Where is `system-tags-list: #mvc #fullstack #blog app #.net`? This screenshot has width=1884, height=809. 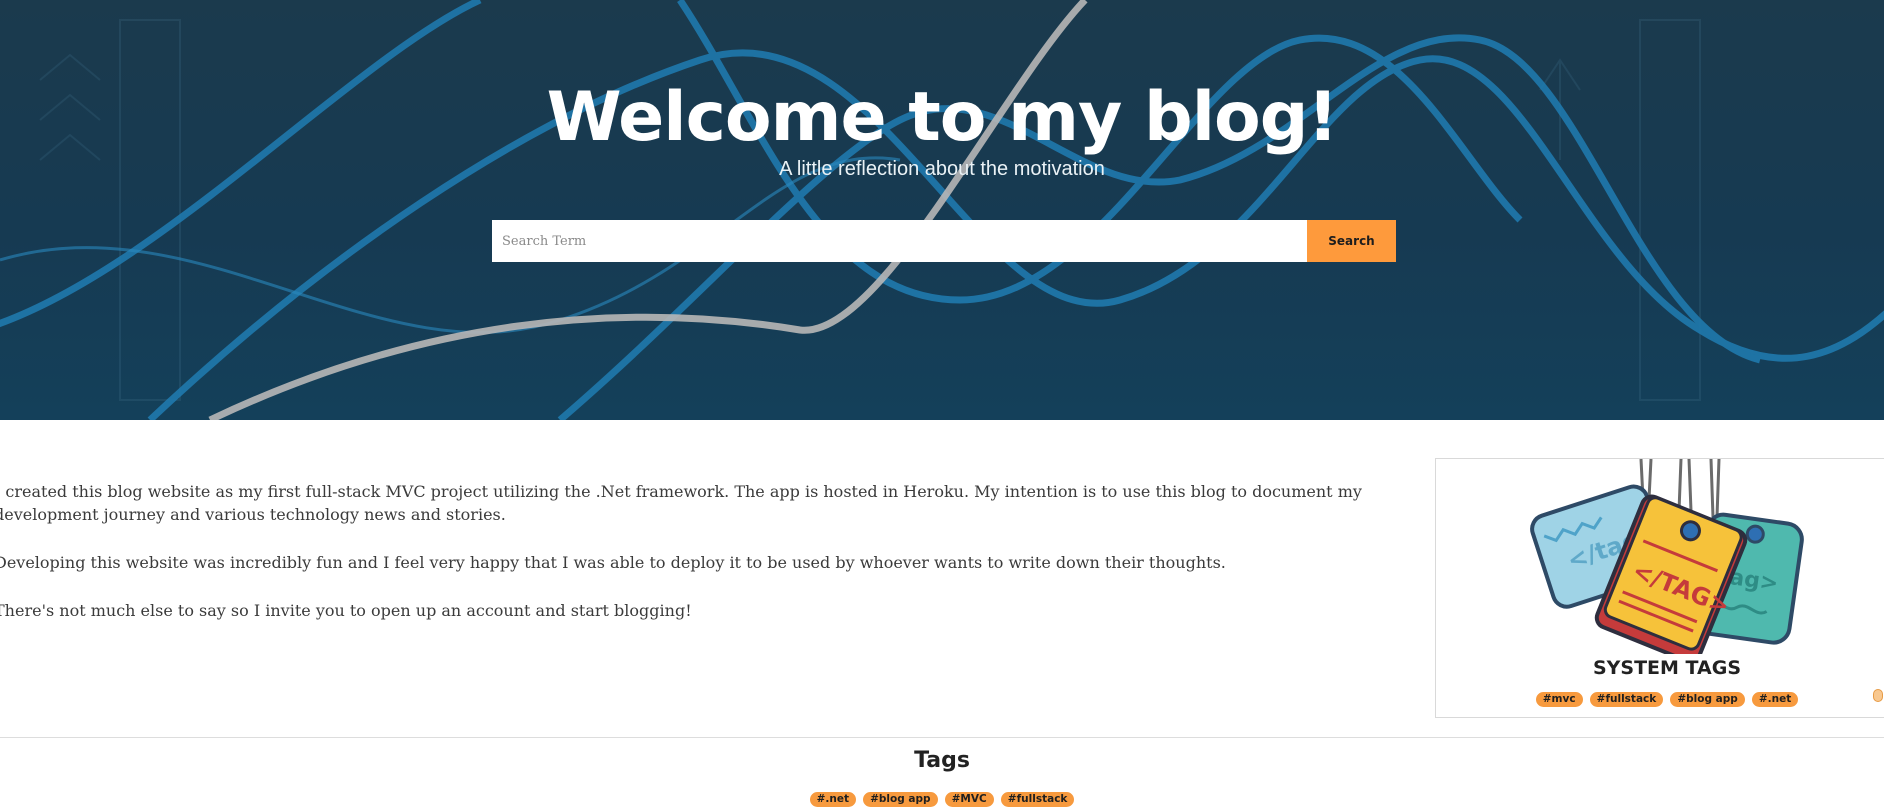 system-tags-list: #mvc #fullstack #blog app #.net is located at coordinates (1659, 697).